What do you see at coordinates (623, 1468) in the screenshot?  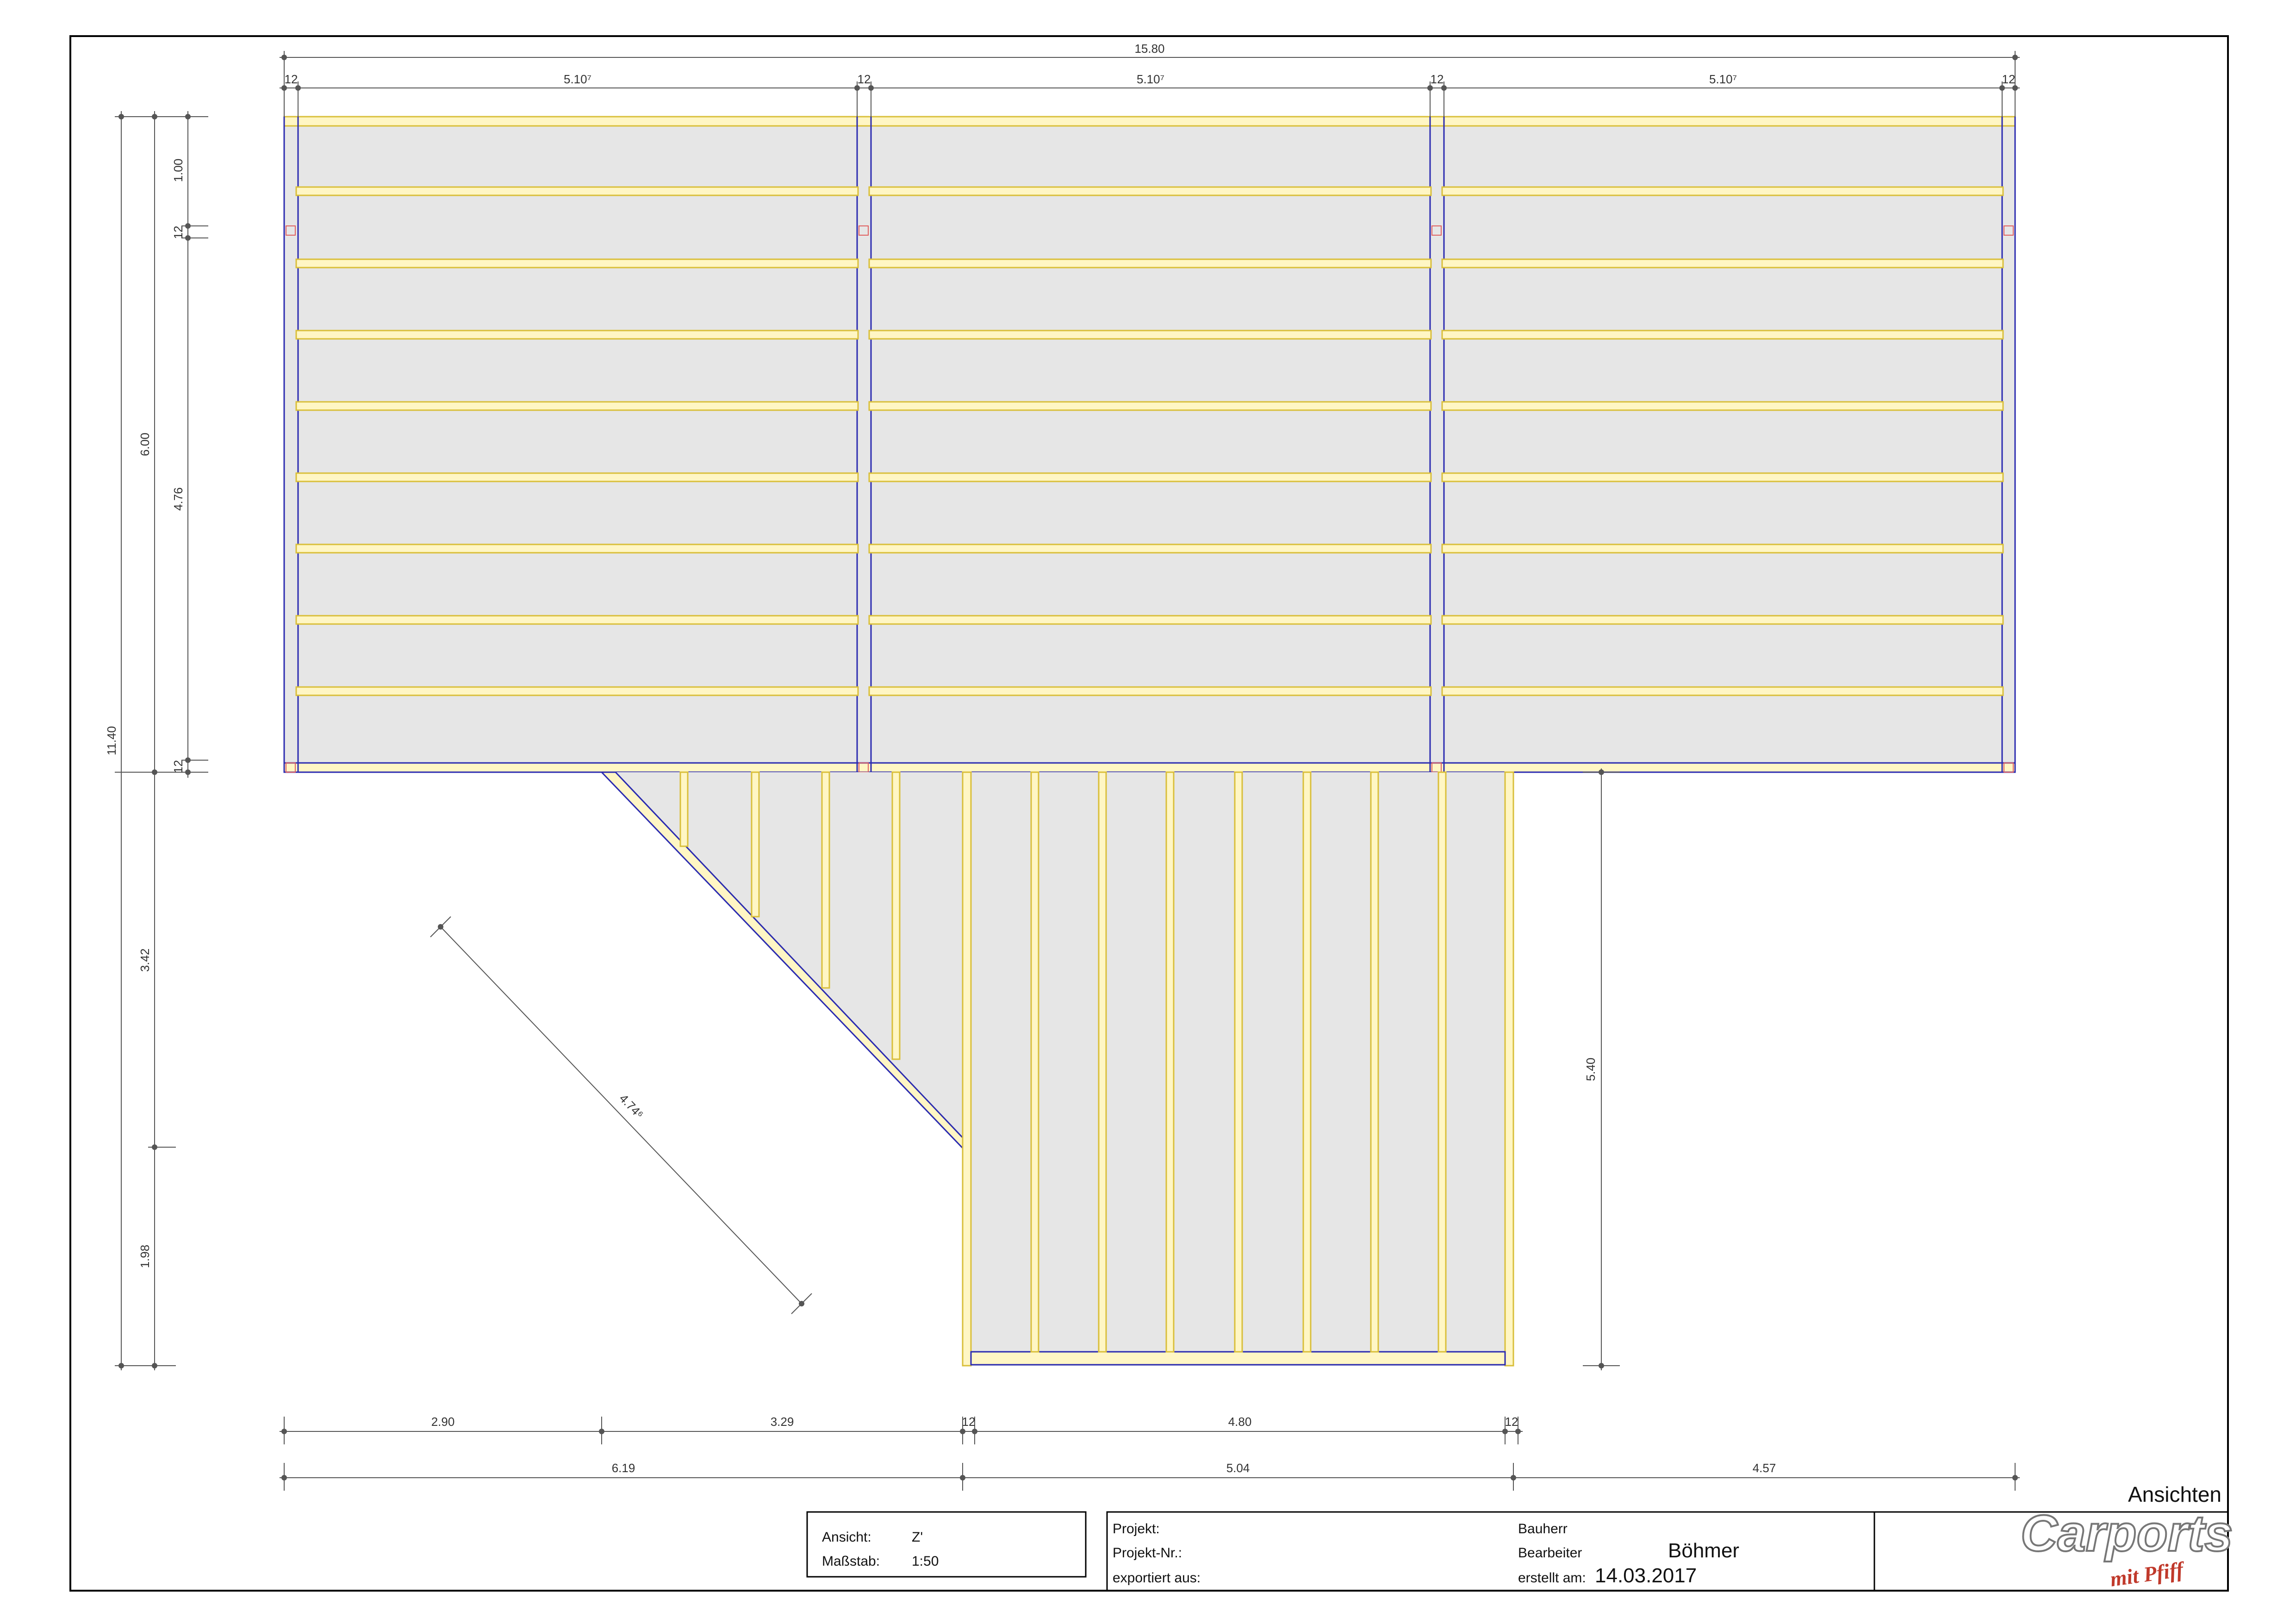 I see `dim-bottom2-1: 6.19` at bounding box center [623, 1468].